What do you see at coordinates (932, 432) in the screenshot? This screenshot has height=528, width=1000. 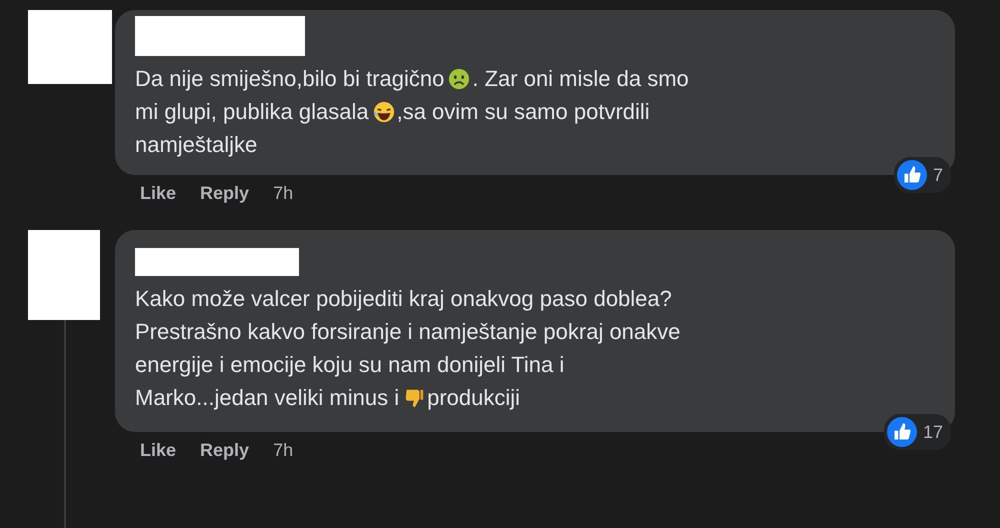 I see `reaction-count: 17` at bounding box center [932, 432].